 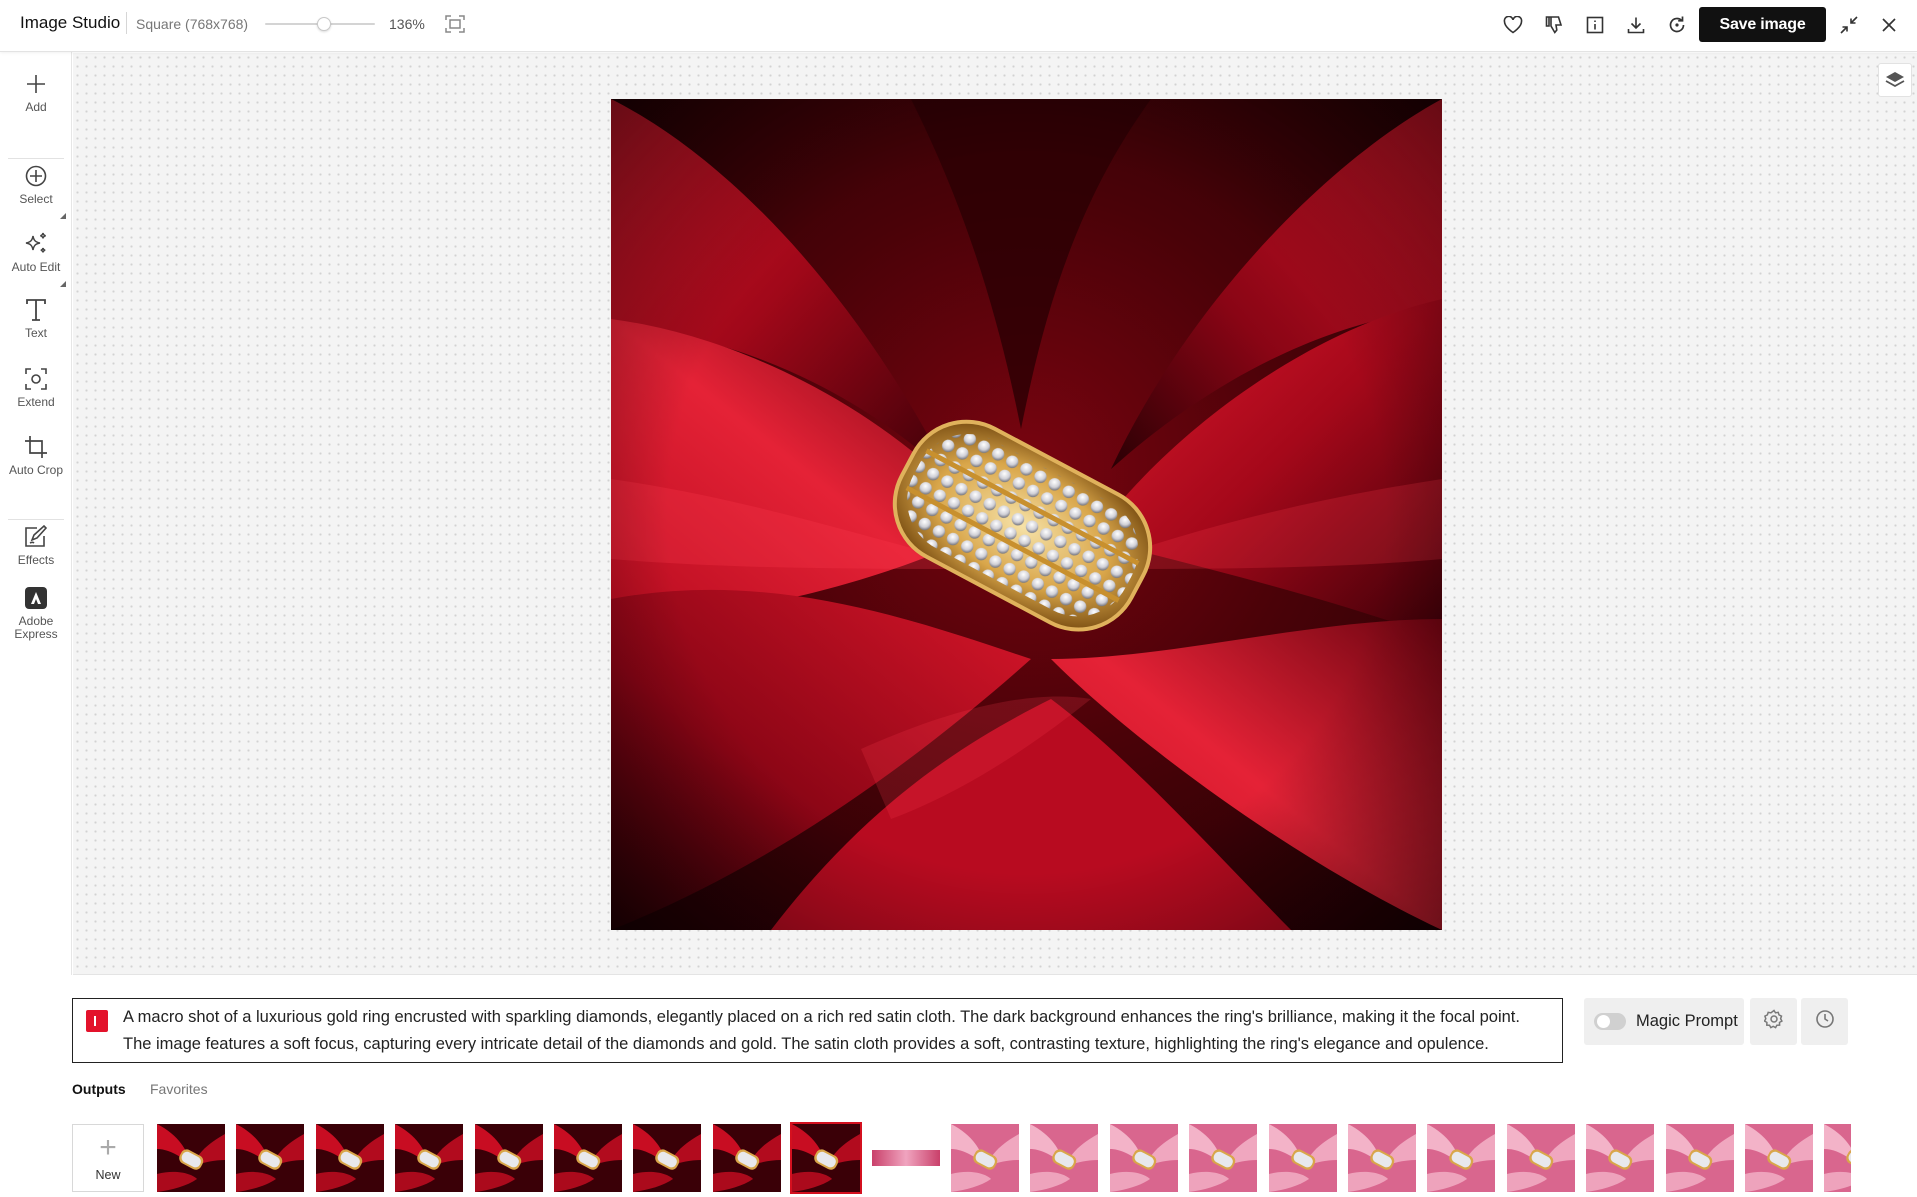 What do you see at coordinates (1513, 25) in the screenshot?
I see `heart-icon` at bounding box center [1513, 25].